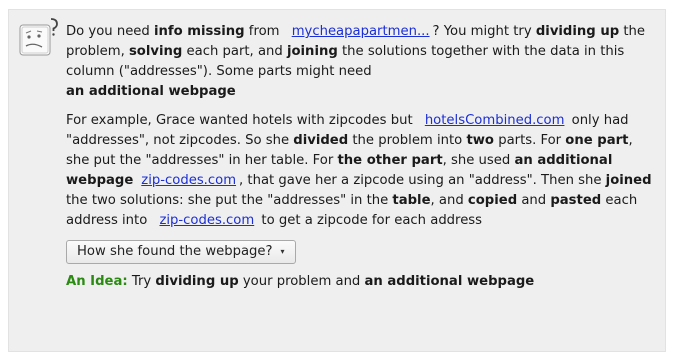 The width and height of the screenshot is (674, 352). I want to click on how-found-dropdown: How she found the webpage? ▾, so click(181, 252).